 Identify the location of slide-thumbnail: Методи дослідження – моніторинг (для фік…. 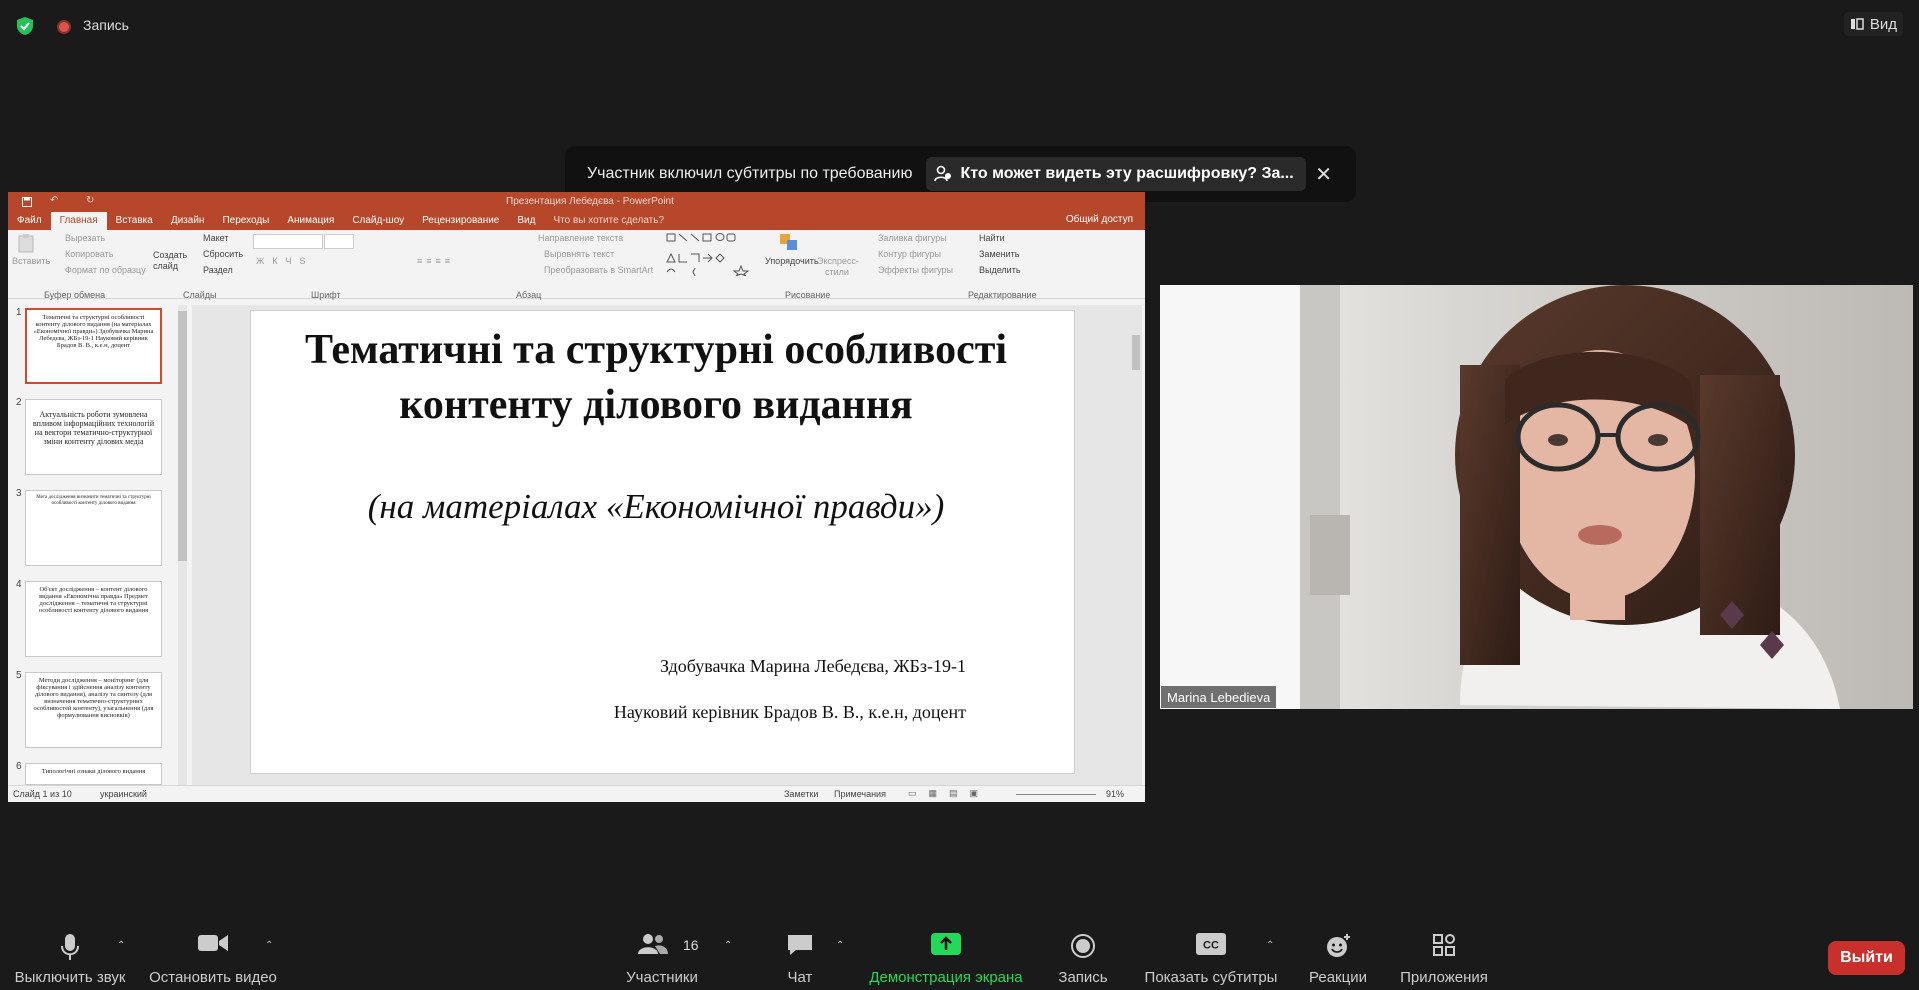
(93, 710).